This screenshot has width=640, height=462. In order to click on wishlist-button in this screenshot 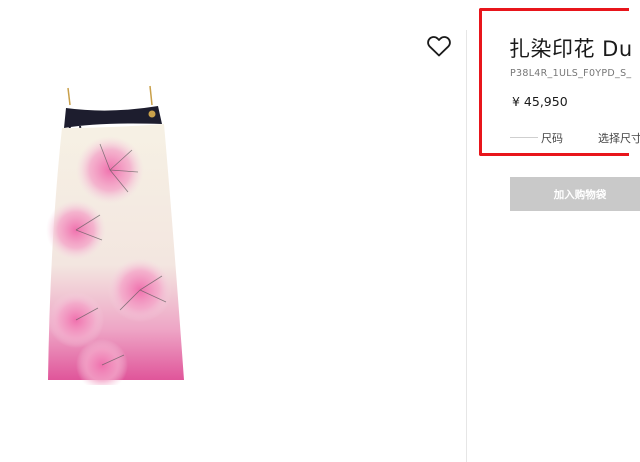, I will do `click(439, 46)`.